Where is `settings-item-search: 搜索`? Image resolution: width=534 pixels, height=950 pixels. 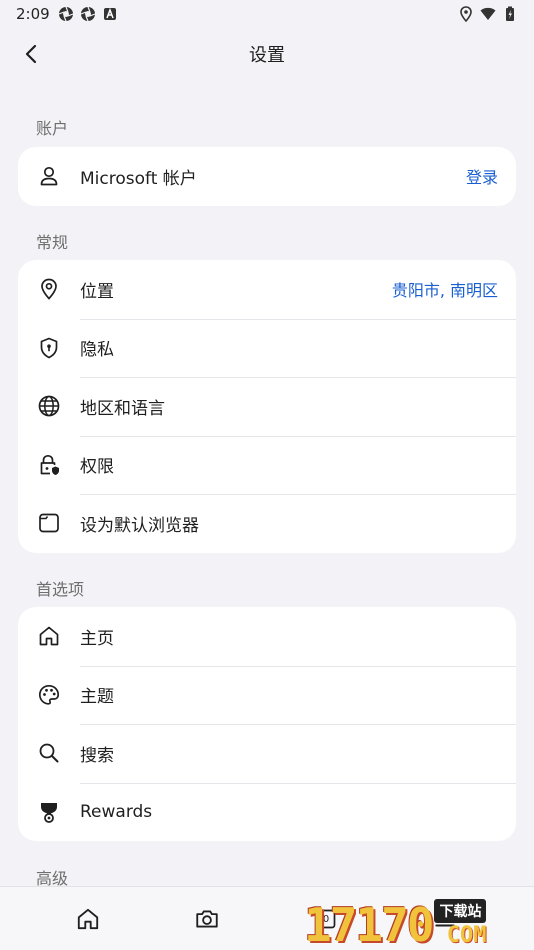
settings-item-search: 搜索 is located at coordinates (267, 753).